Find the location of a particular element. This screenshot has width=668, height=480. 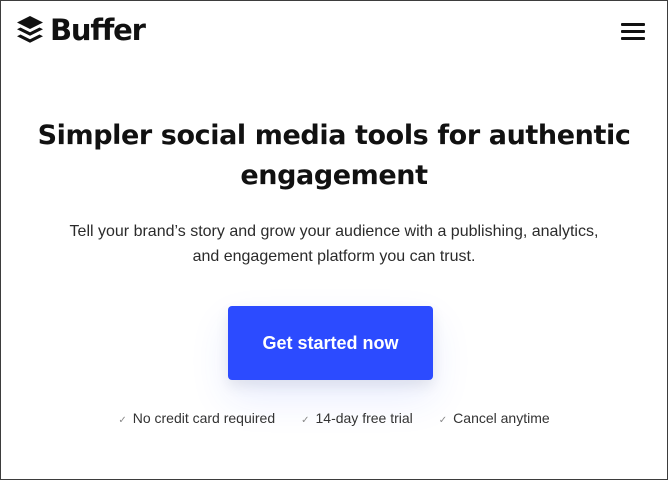

stacked-layers-icon is located at coordinates (30, 29).